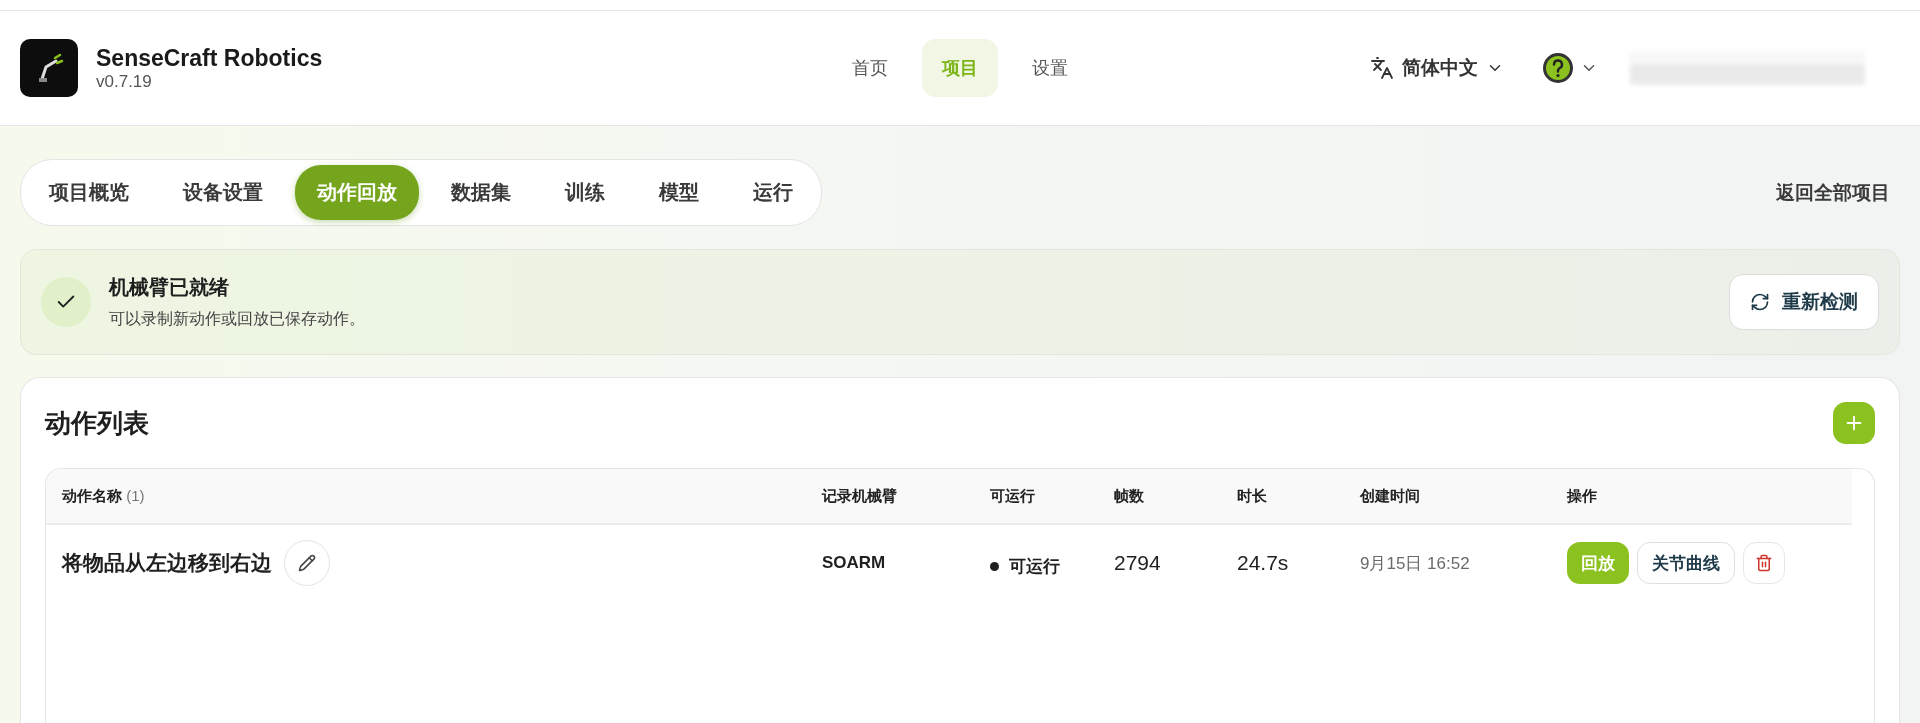 This screenshot has width=1920, height=723. I want to click on edit-button, so click(307, 563).